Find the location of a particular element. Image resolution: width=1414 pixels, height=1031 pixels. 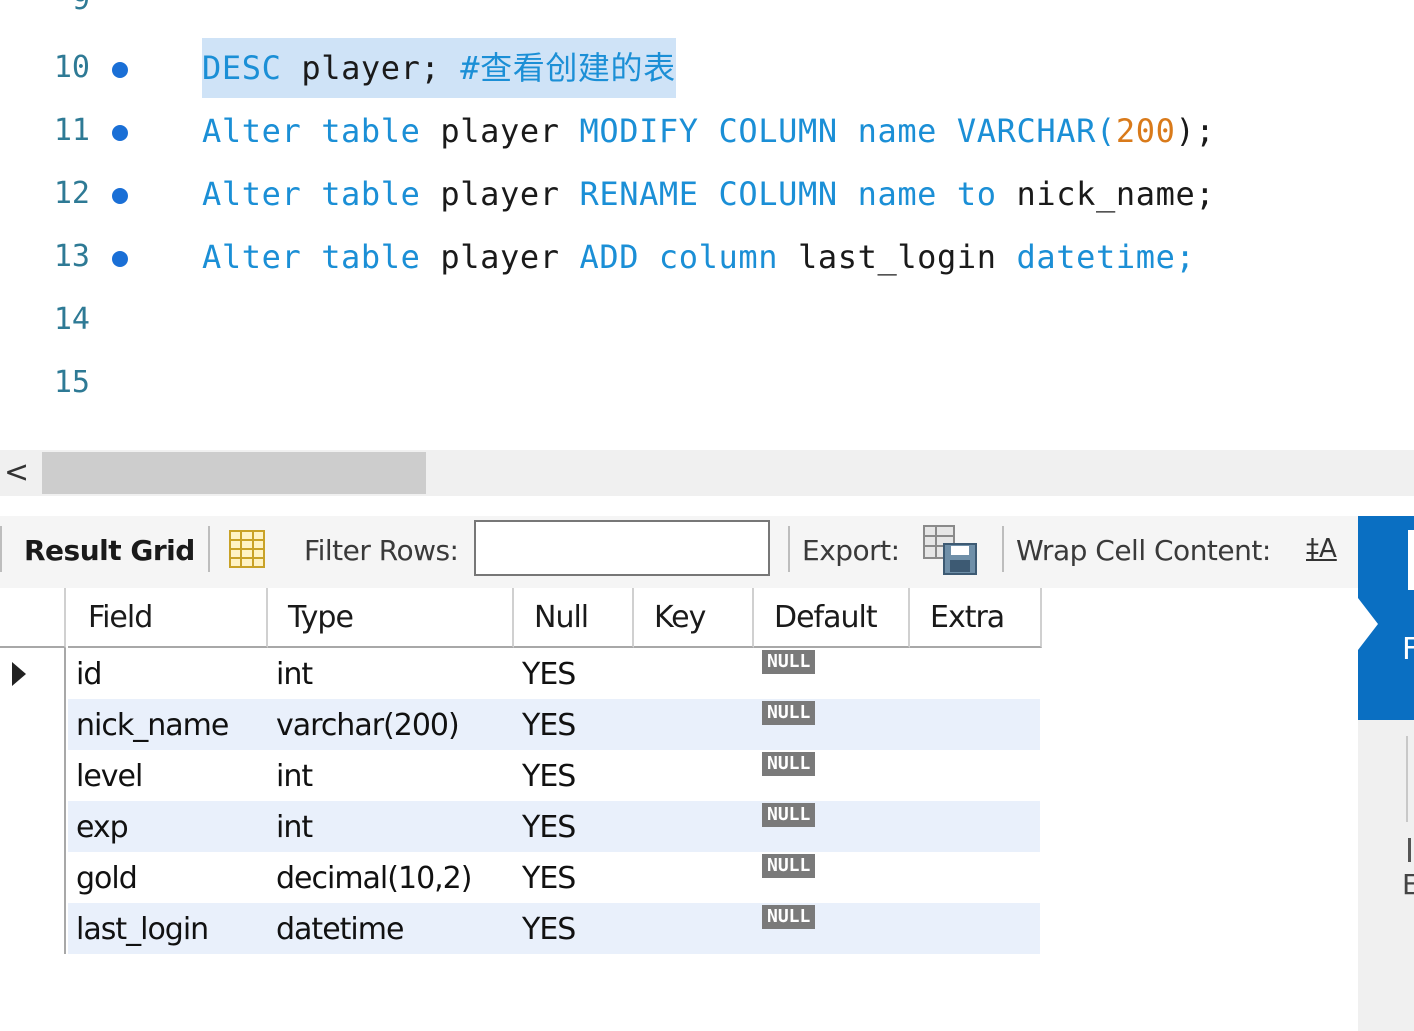

table-row: last_login datetime YES NULL is located at coordinates (520, 928).